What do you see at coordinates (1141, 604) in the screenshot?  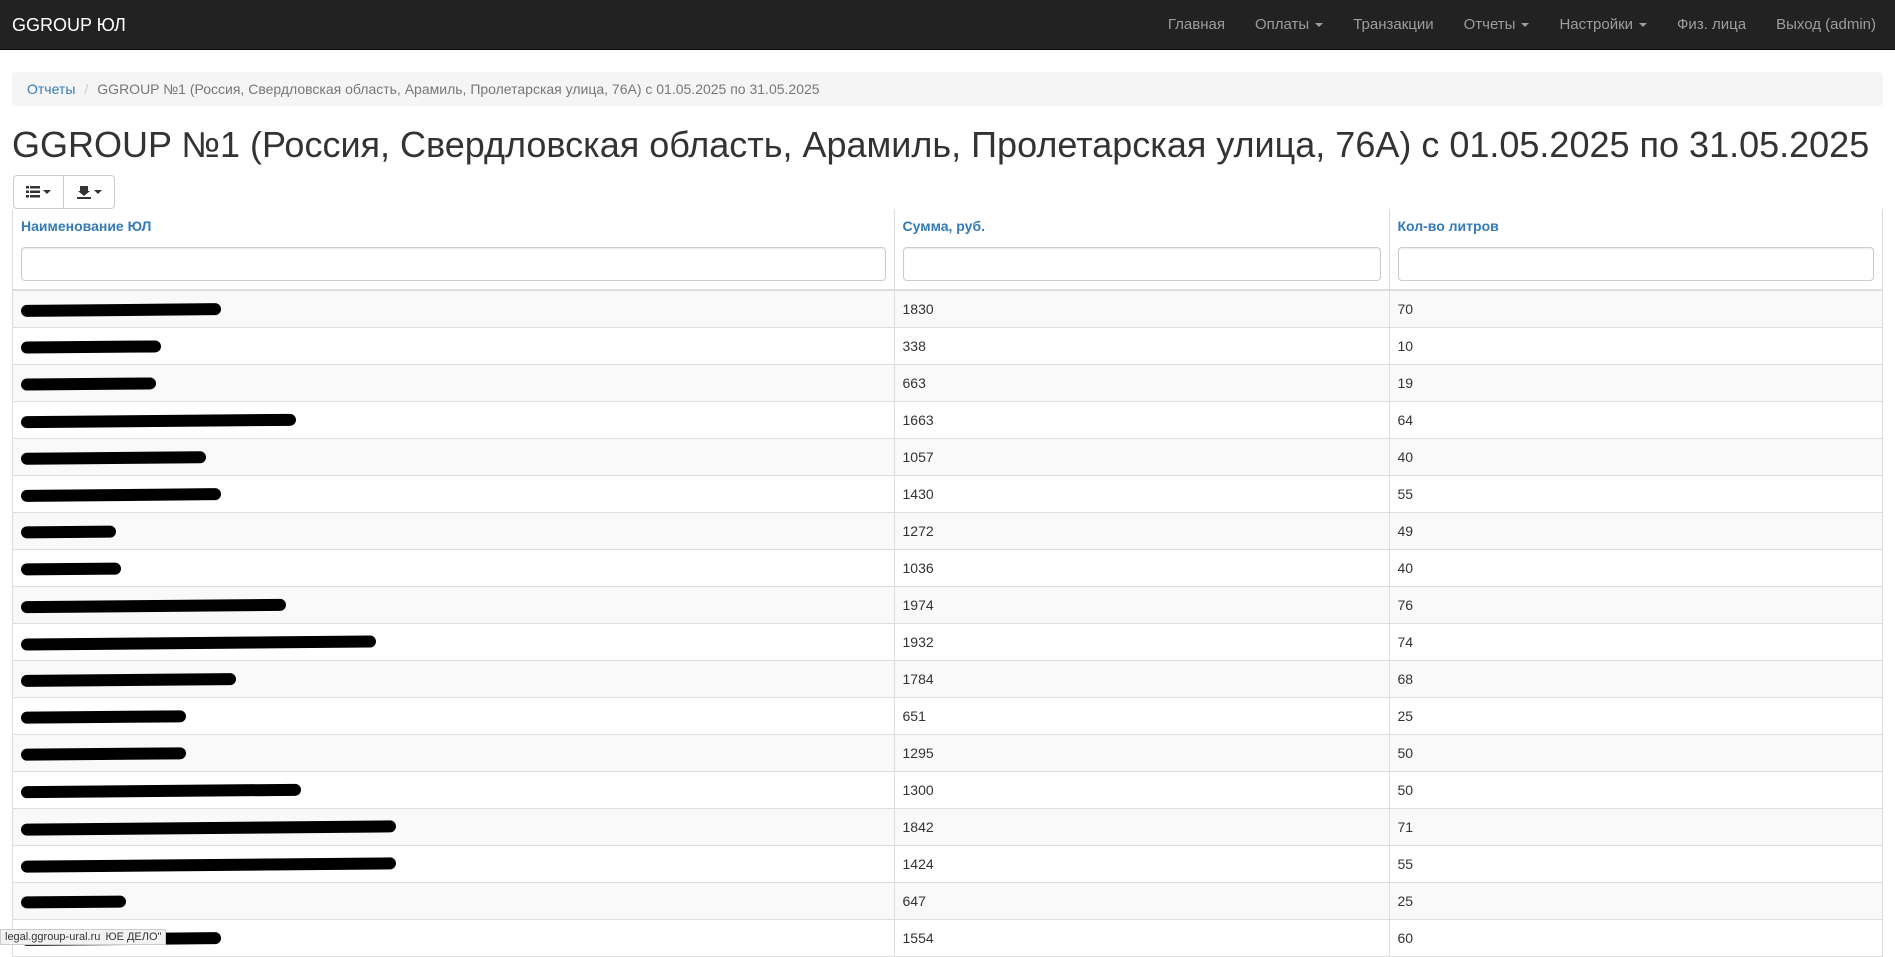 I see `cell-sum: 1974` at bounding box center [1141, 604].